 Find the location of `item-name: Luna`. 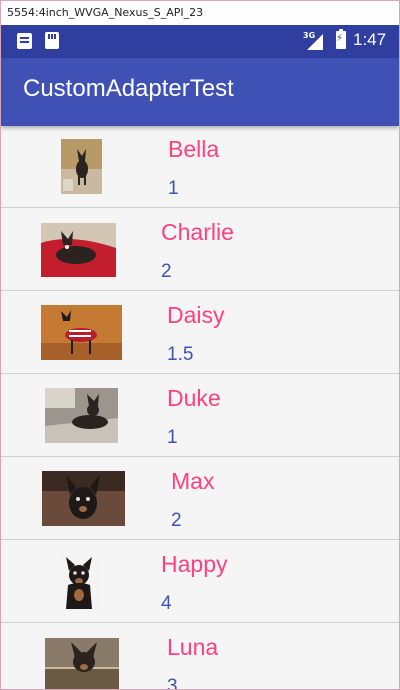

item-name: Luna is located at coordinates (193, 647).